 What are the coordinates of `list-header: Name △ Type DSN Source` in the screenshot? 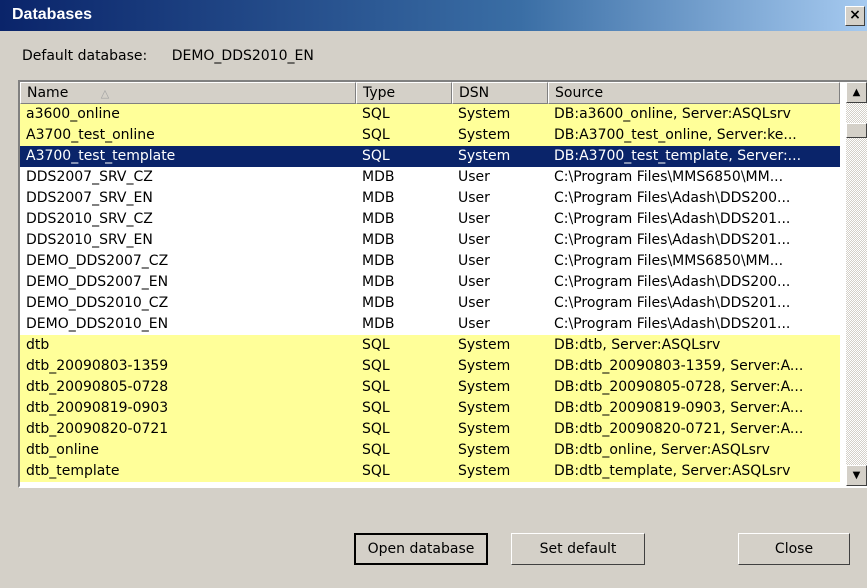 It's located at (430, 93).